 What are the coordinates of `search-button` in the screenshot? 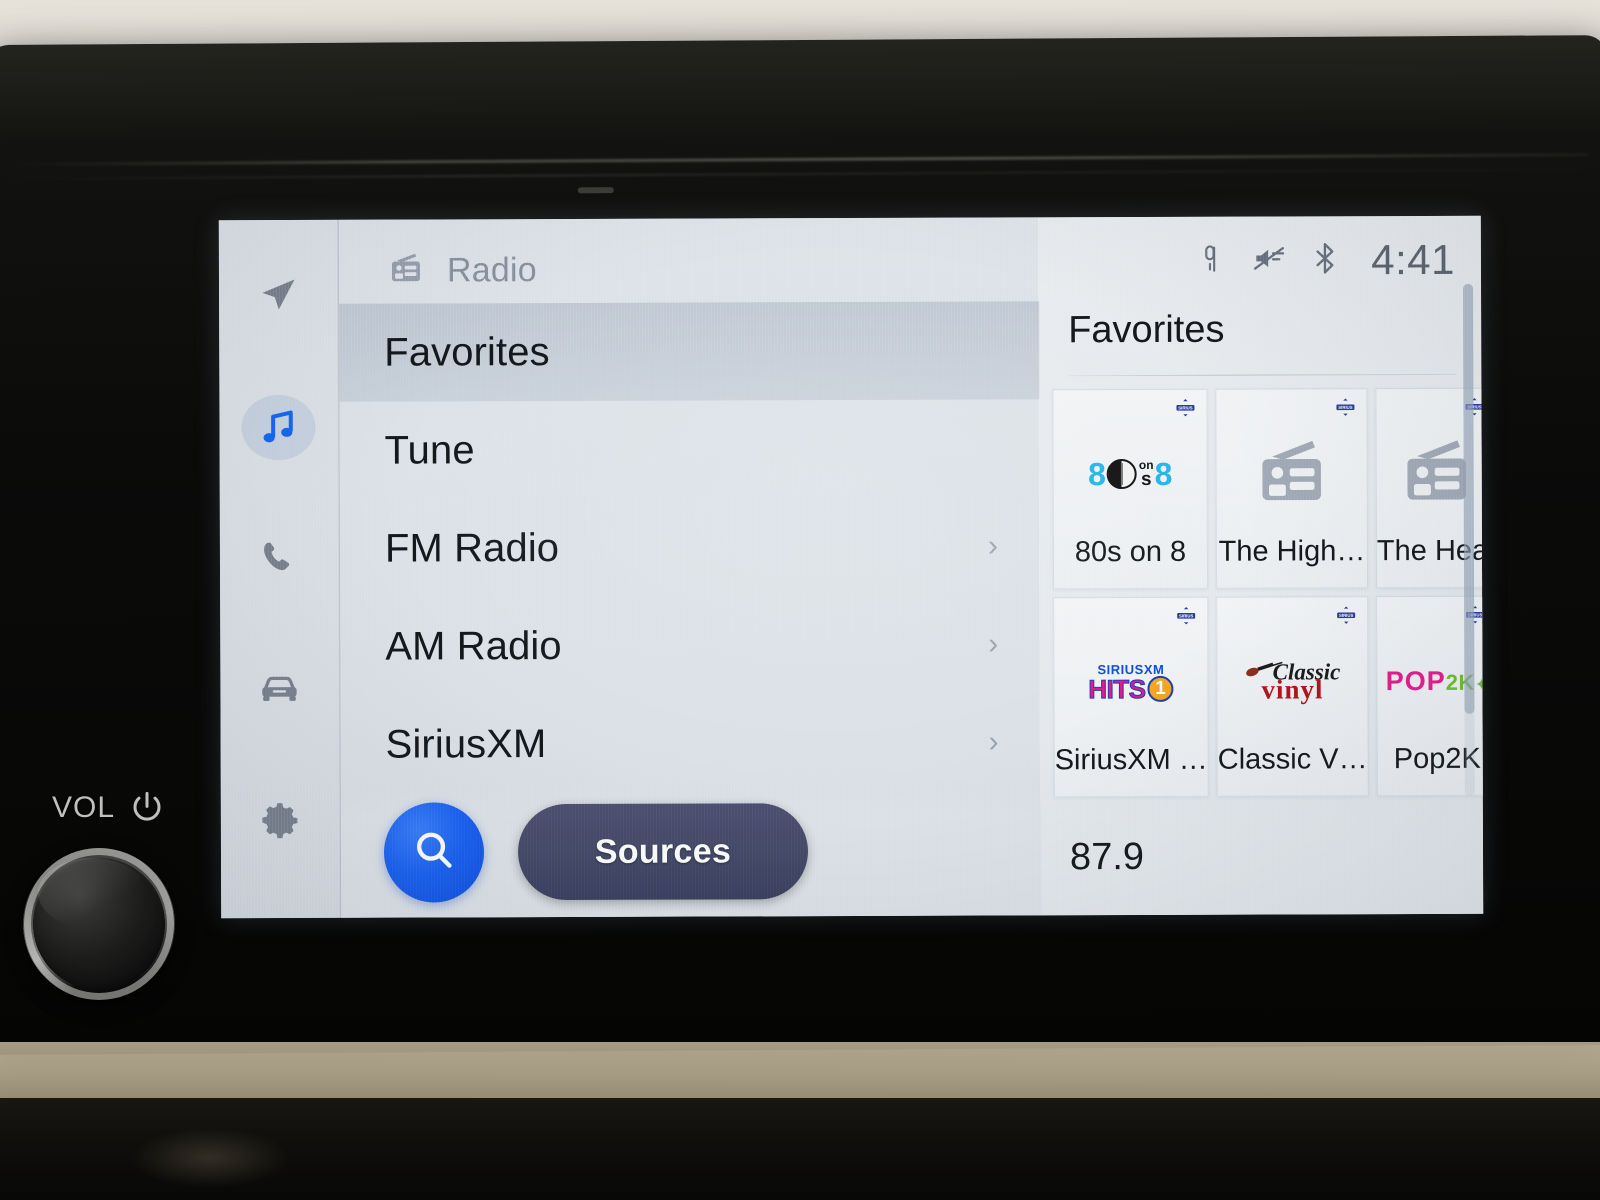 It's located at (434, 852).